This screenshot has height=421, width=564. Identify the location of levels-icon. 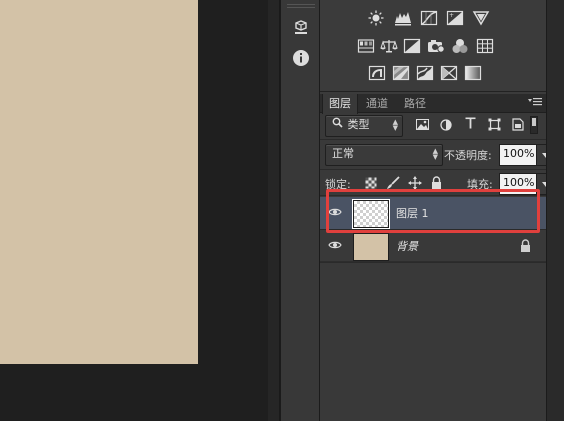
(403, 18).